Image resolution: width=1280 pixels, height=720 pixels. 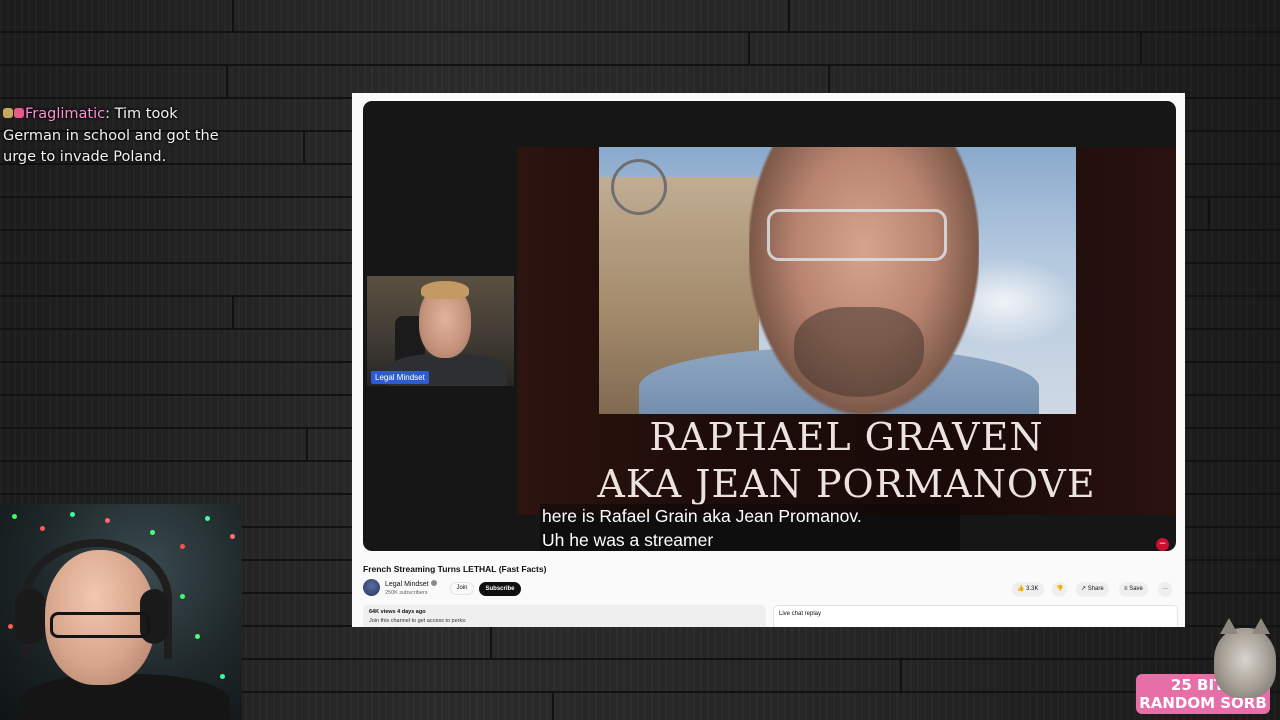 I want to click on slide-title-line1: RAPHAEL GRAVEN, so click(x=846, y=437).